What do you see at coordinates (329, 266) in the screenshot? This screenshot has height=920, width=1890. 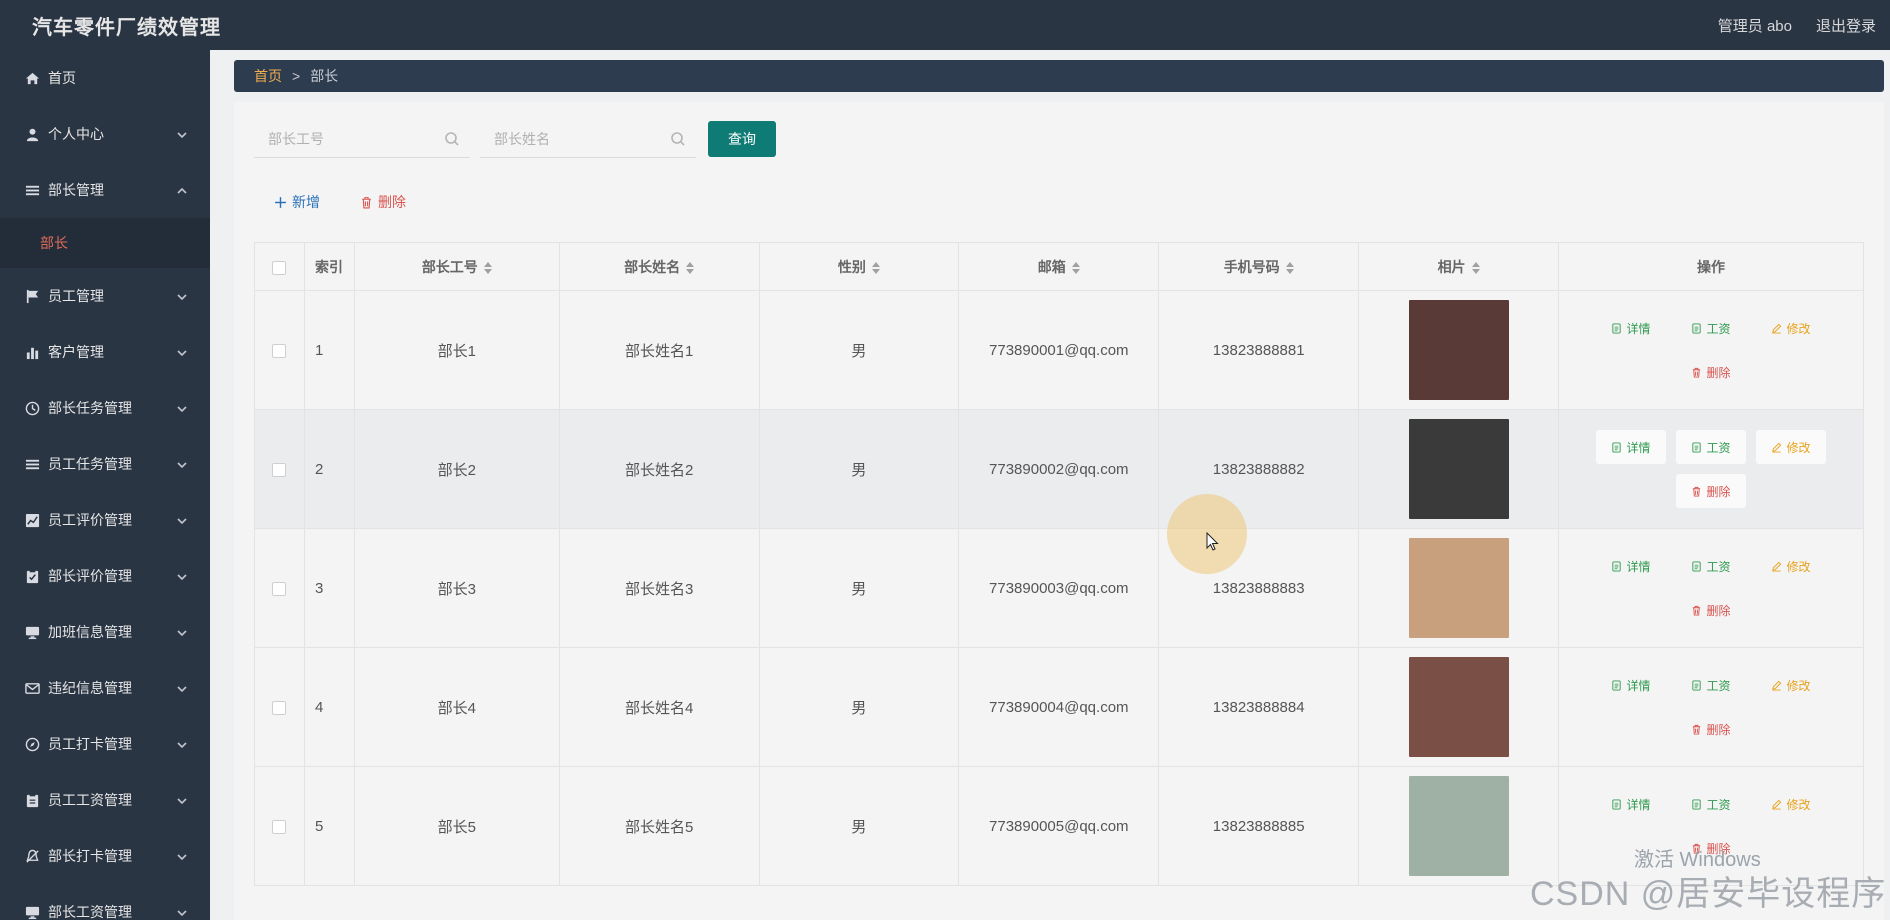 I see `column-header-index: 索引` at bounding box center [329, 266].